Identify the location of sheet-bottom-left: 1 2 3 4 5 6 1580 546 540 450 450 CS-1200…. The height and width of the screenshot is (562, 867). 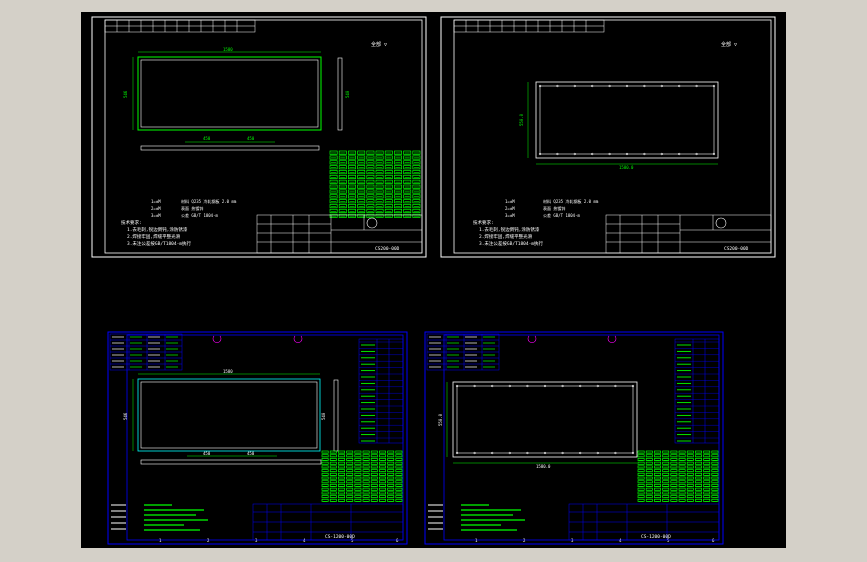
(257, 438).